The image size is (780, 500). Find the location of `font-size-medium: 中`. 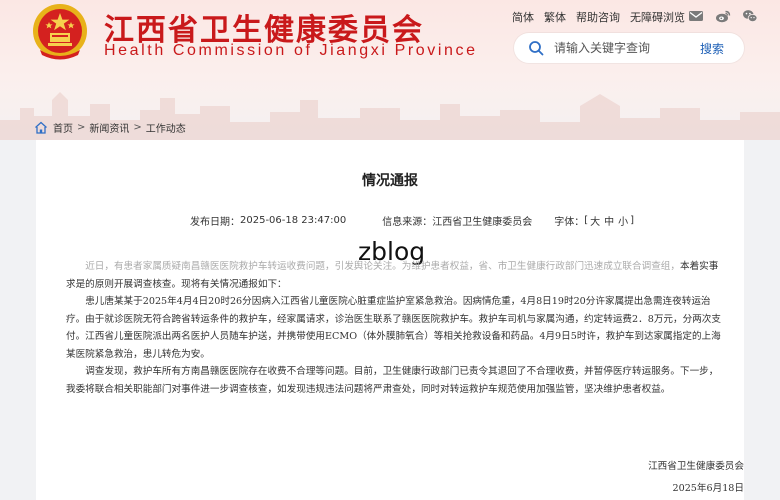

font-size-medium: 中 is located at coordinates (609, 220).